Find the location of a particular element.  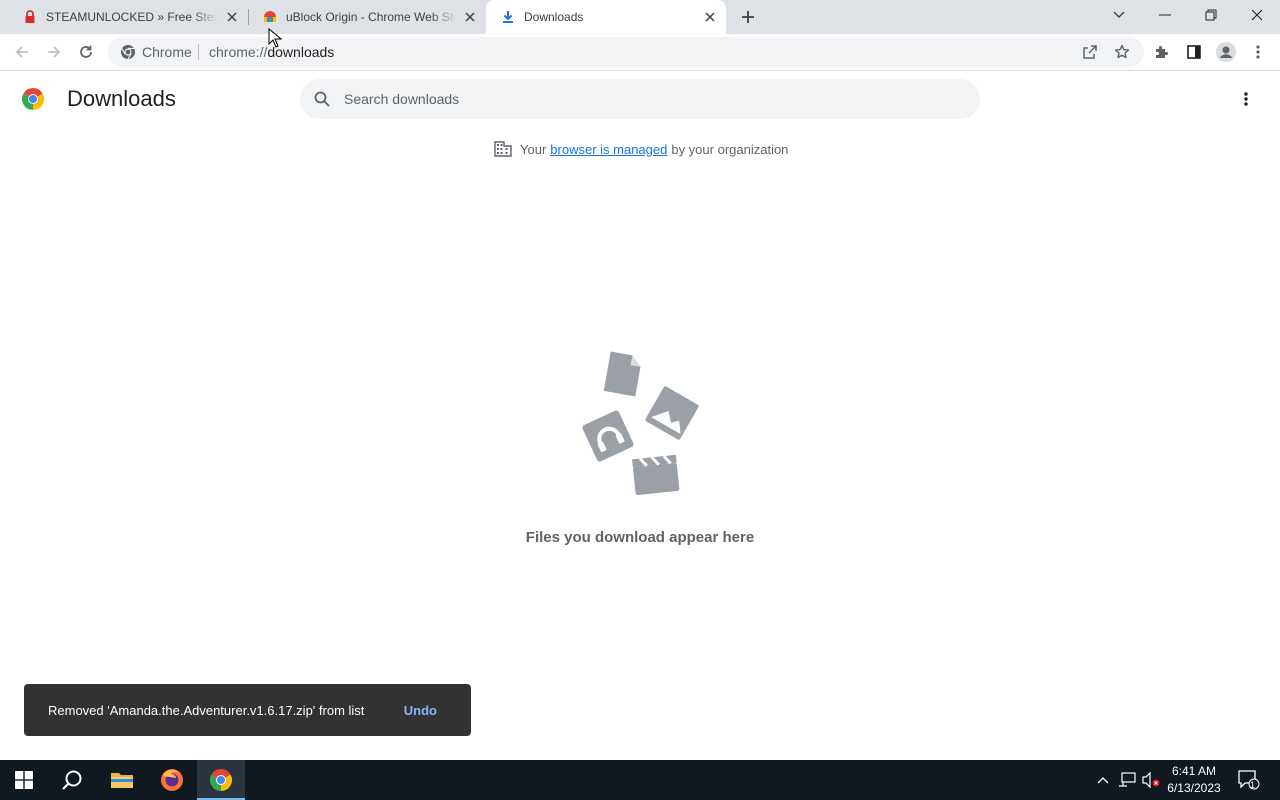

mouse-cursor-icon is located at coordinates (275, 38).